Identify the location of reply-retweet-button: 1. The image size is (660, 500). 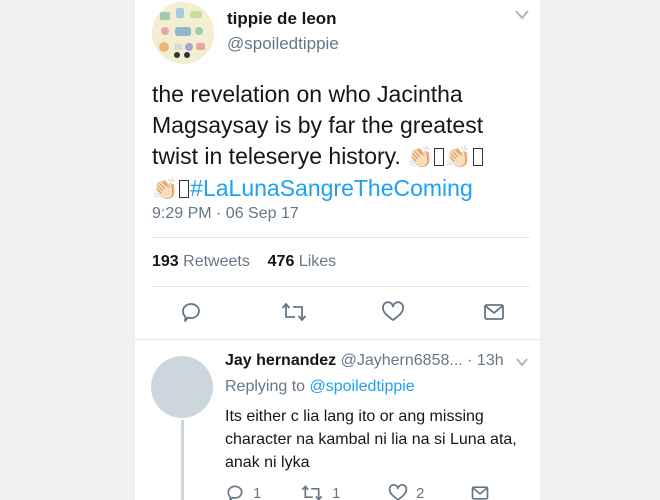
(320, 491).